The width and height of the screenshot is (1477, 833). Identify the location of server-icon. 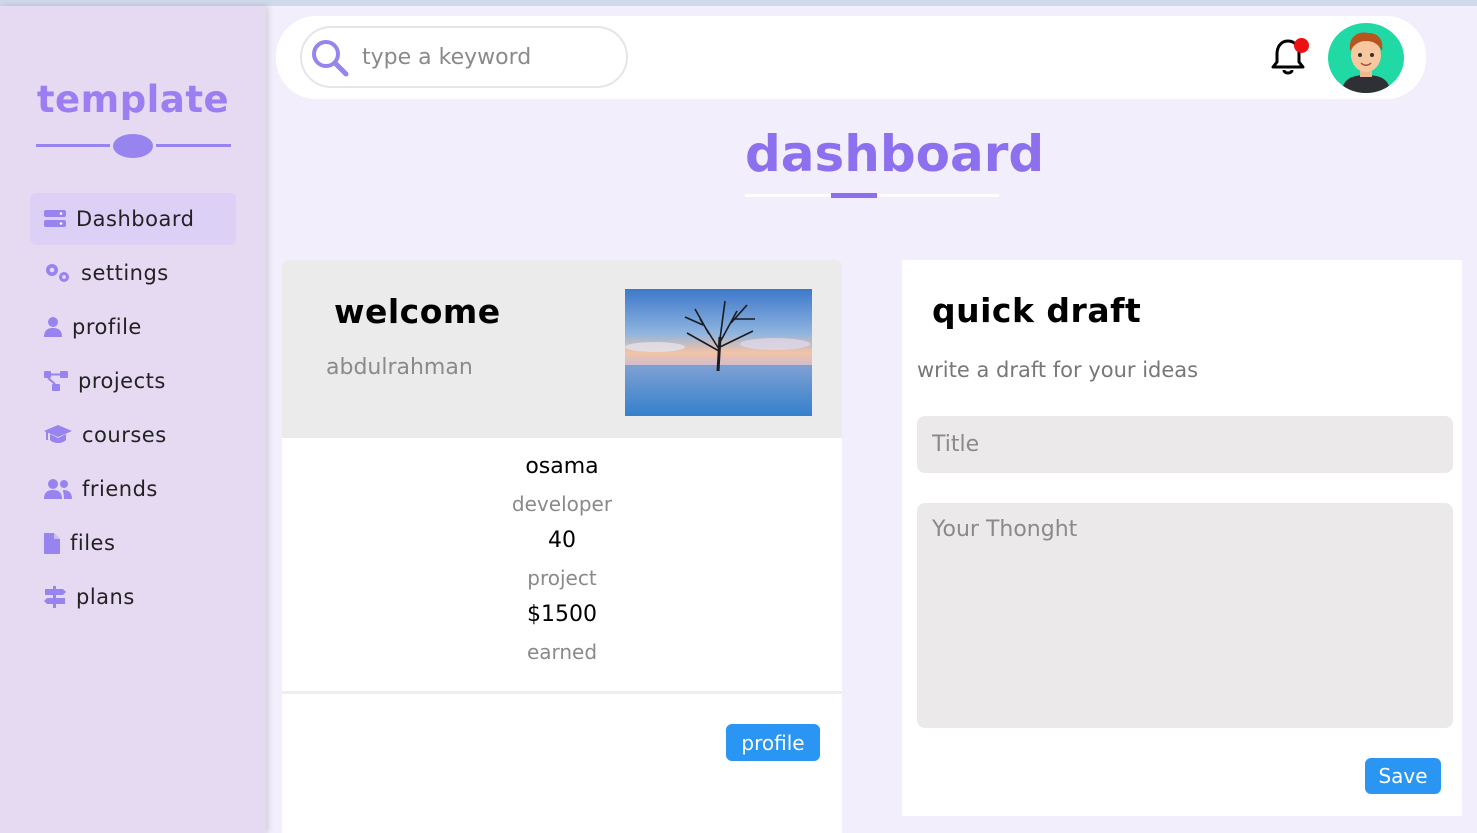
(55, 218).